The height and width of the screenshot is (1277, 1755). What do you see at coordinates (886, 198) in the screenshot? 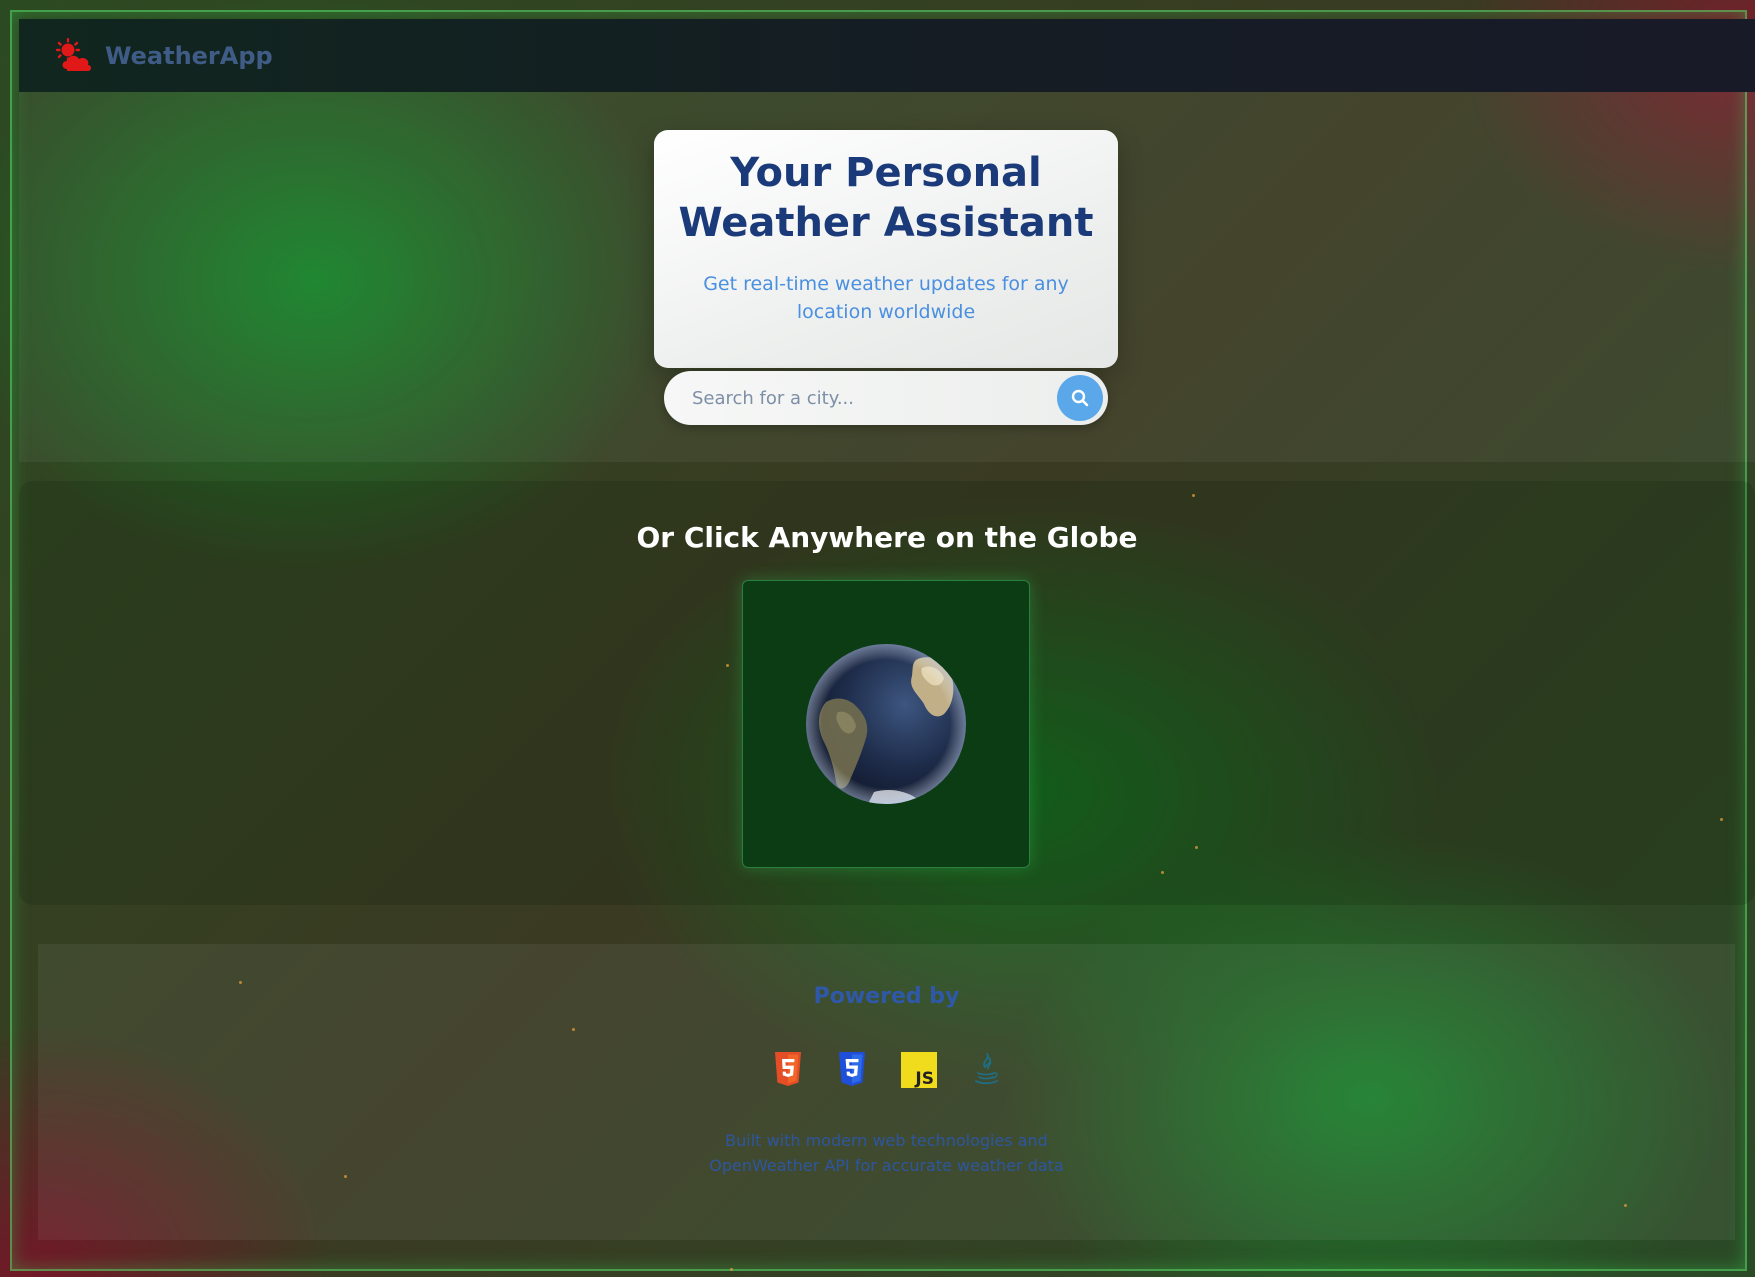
I see `hero-title: Your Personal Weather Assistant` at bounding box center [886, 198].